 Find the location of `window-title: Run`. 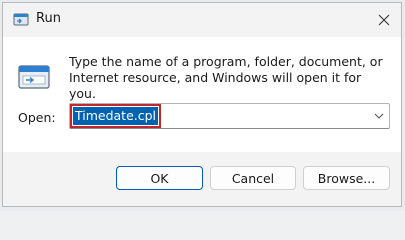

window-title: Run is located at coordinates (48, 18).